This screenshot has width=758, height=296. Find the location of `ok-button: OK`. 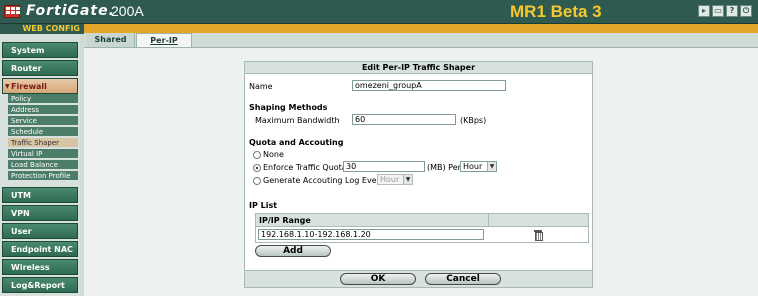

ok-button: OK is located at coordinates (378, 279).